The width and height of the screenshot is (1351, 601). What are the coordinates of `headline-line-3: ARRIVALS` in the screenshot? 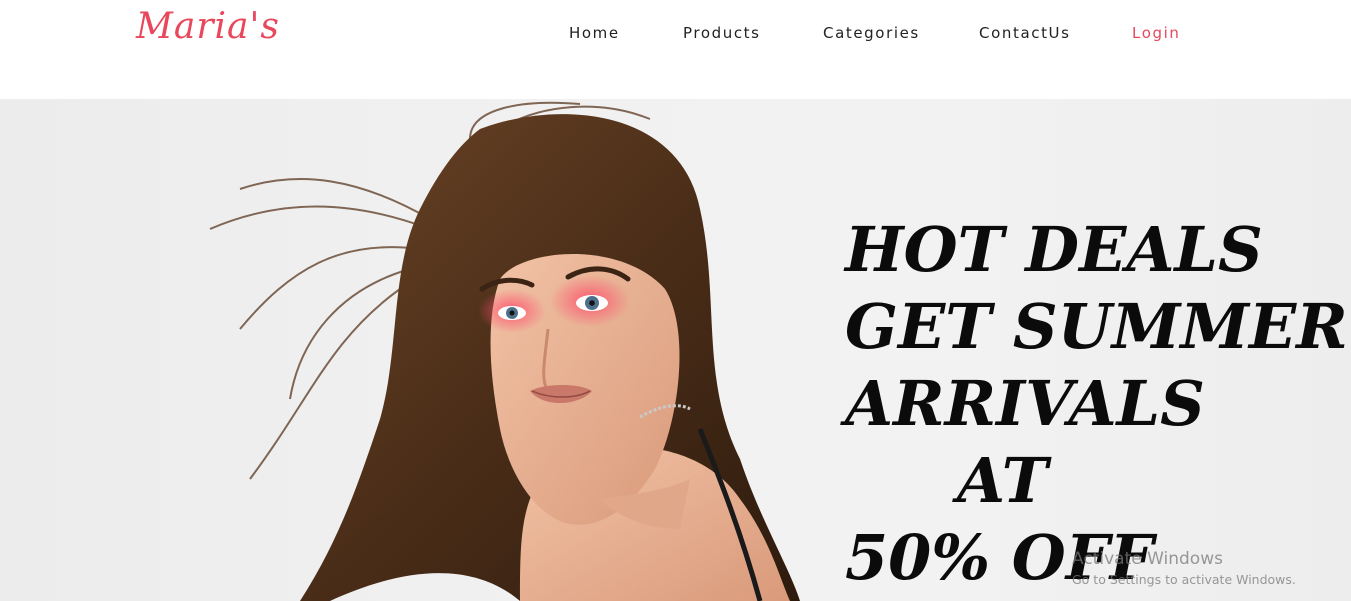 It's located at (1025, 403).